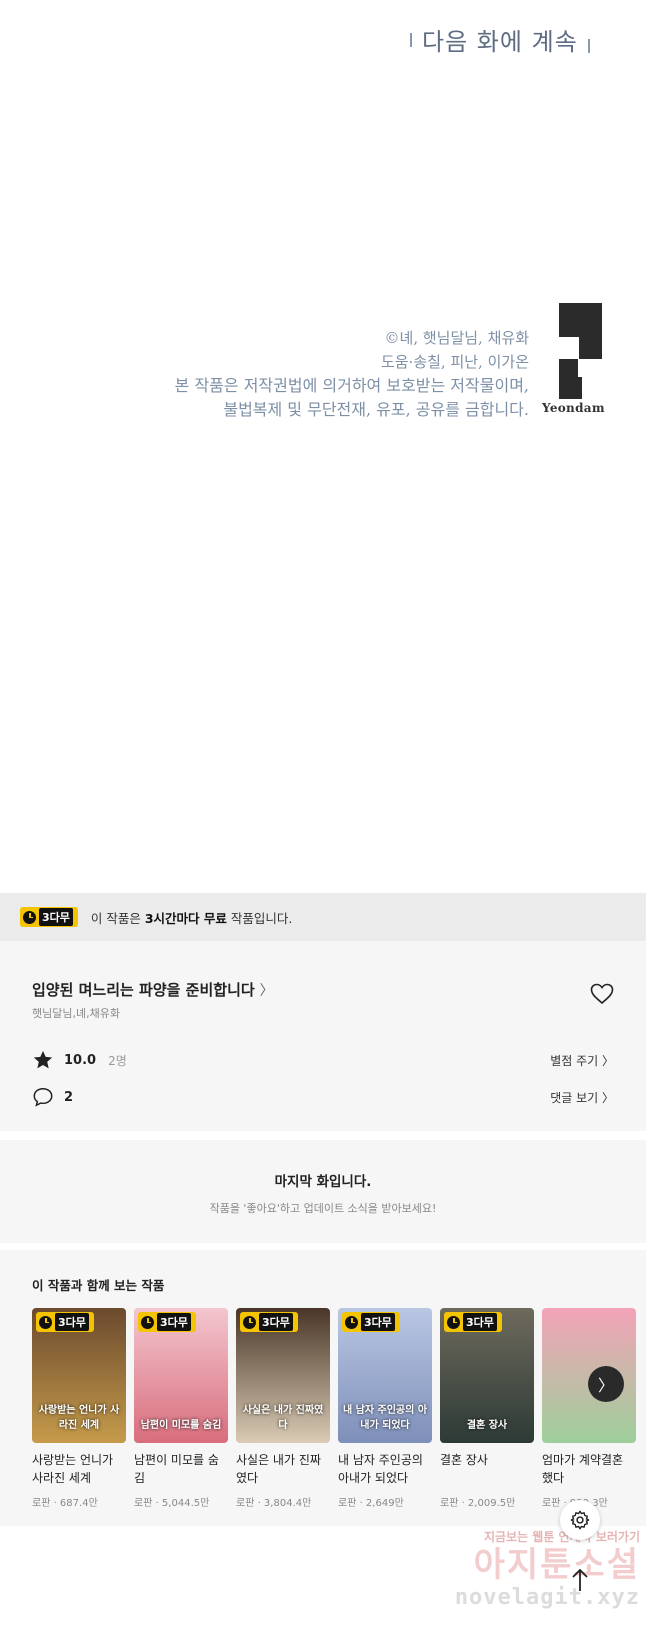 Image resolution: width=646 pixels, height=1641 pixels. Describe the element at coordinates (385, 1418) in the screenshot. I see `cover-title-art: 내 남자 주인공의 아내가 되었다` at that location.